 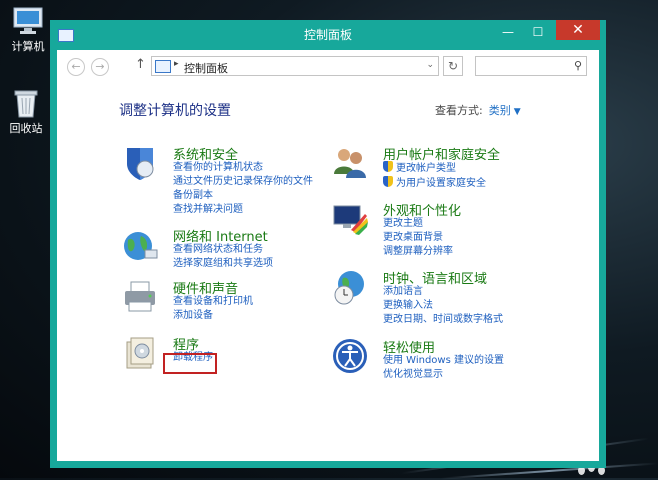 I want to click on users-icon, so click(x=350, y=163).